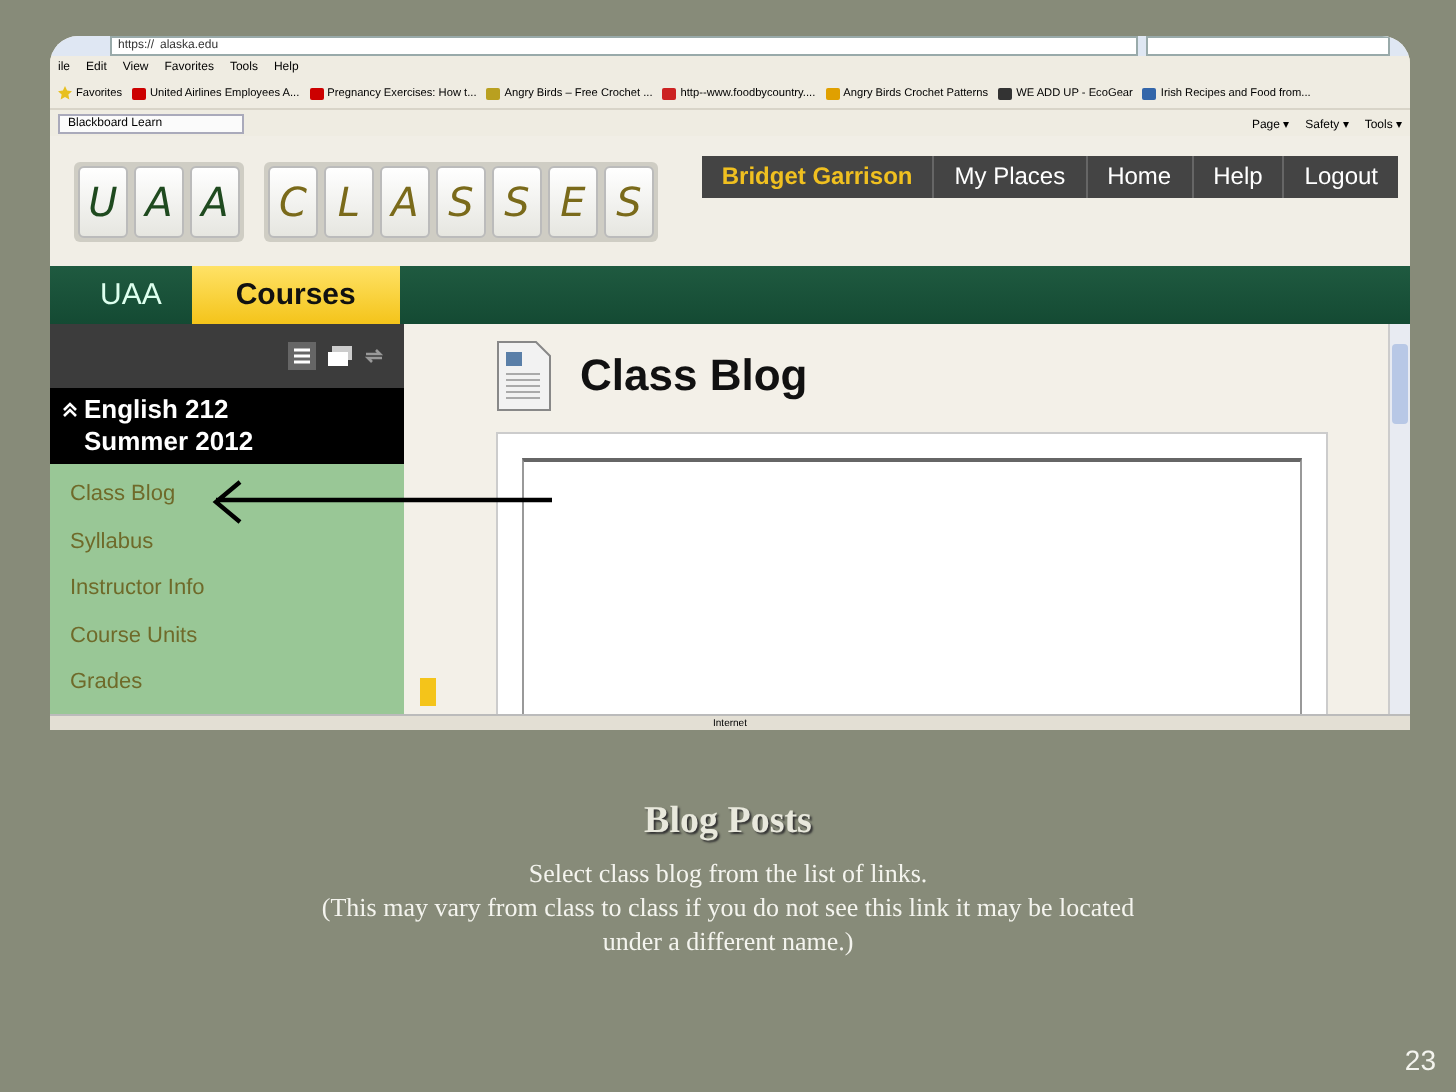 This screenshot has height=1092, width=1456. Describe the element at coordinates (1237, 177) in the screenshot. I see `top-link: Help` at that location.